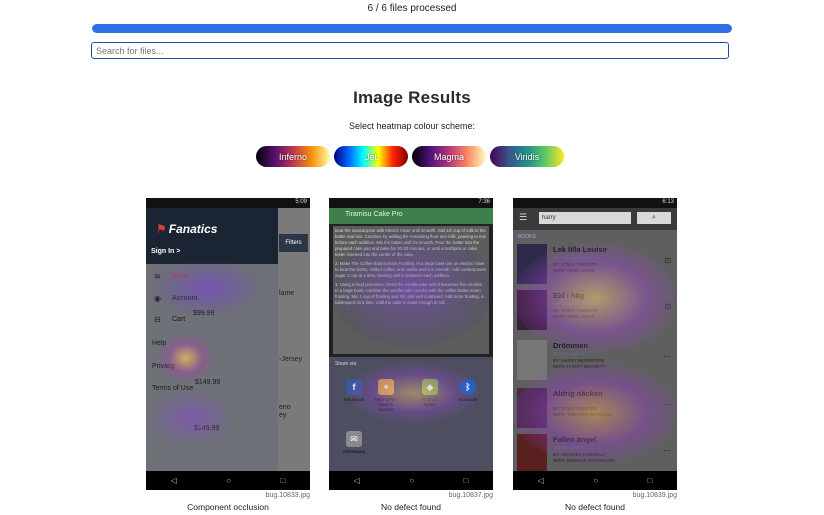 This screenshot has width=824, height=515. What do you see at coordinates (654, 218) in the screenshot?
I see `app-search-icon: ⌕` at bounding box center [654, 218].